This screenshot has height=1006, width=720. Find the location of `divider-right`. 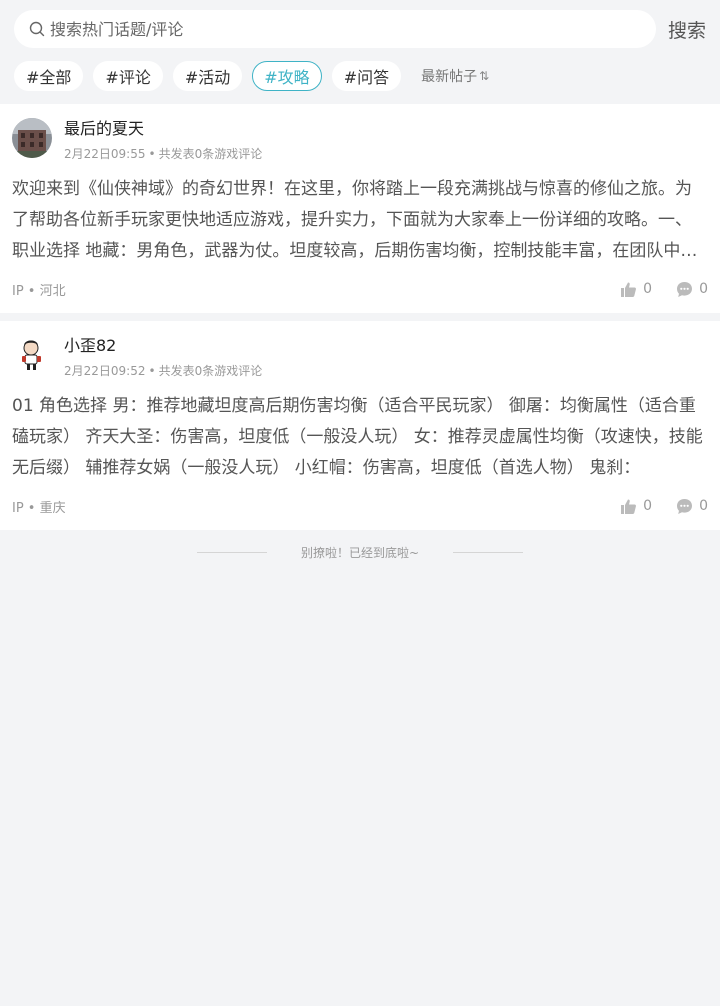

divider-right is located at coordinates (488, 552).